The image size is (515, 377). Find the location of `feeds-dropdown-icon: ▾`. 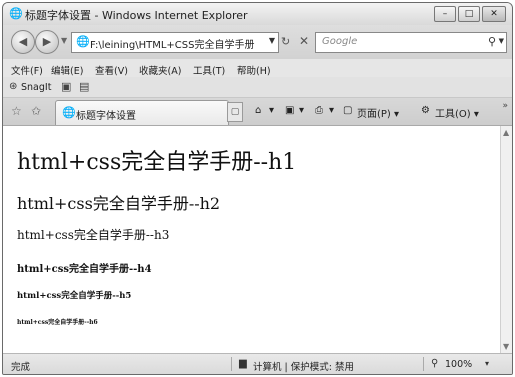

feeds-dropdown-icon: ▾ is located at coordinates (301, 110).